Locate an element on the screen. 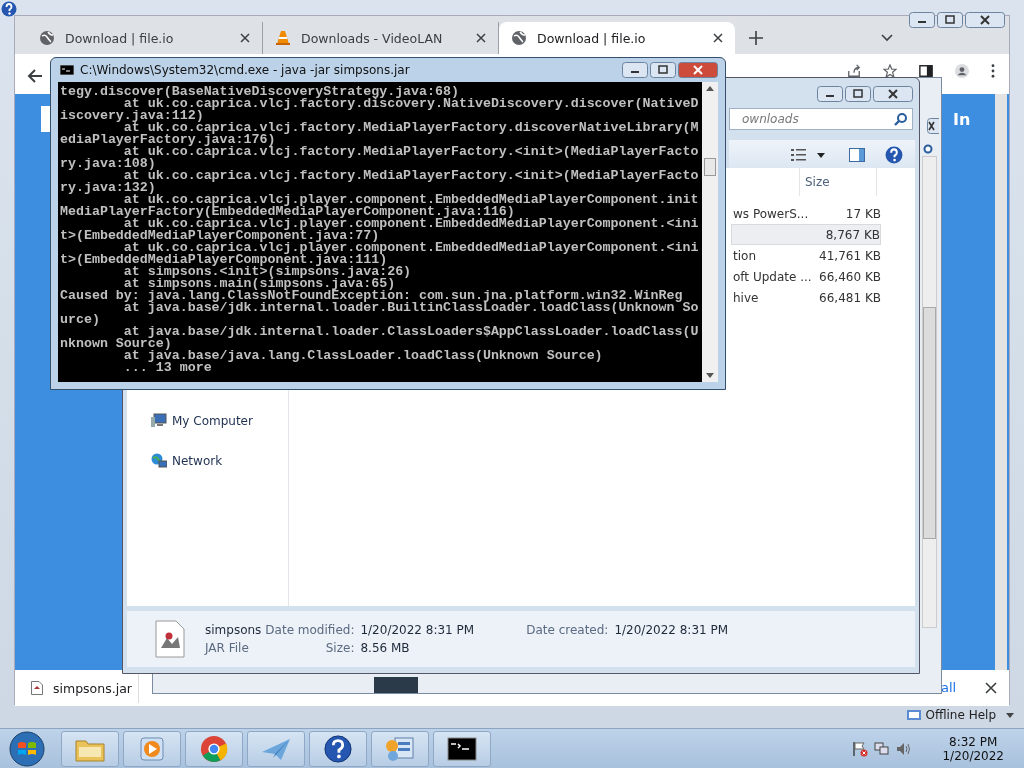 This screenshot has height=768, width=1024. offline-help-label: Offline Help is located at coordinates (960, 715).